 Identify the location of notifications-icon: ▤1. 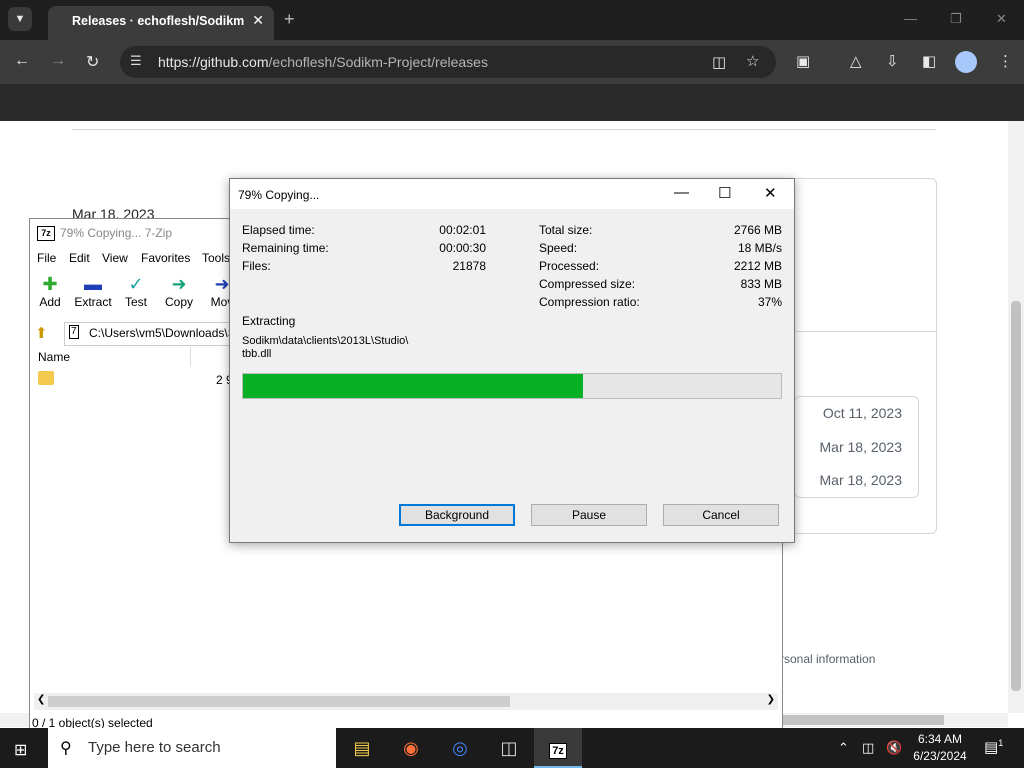
(993, 747).